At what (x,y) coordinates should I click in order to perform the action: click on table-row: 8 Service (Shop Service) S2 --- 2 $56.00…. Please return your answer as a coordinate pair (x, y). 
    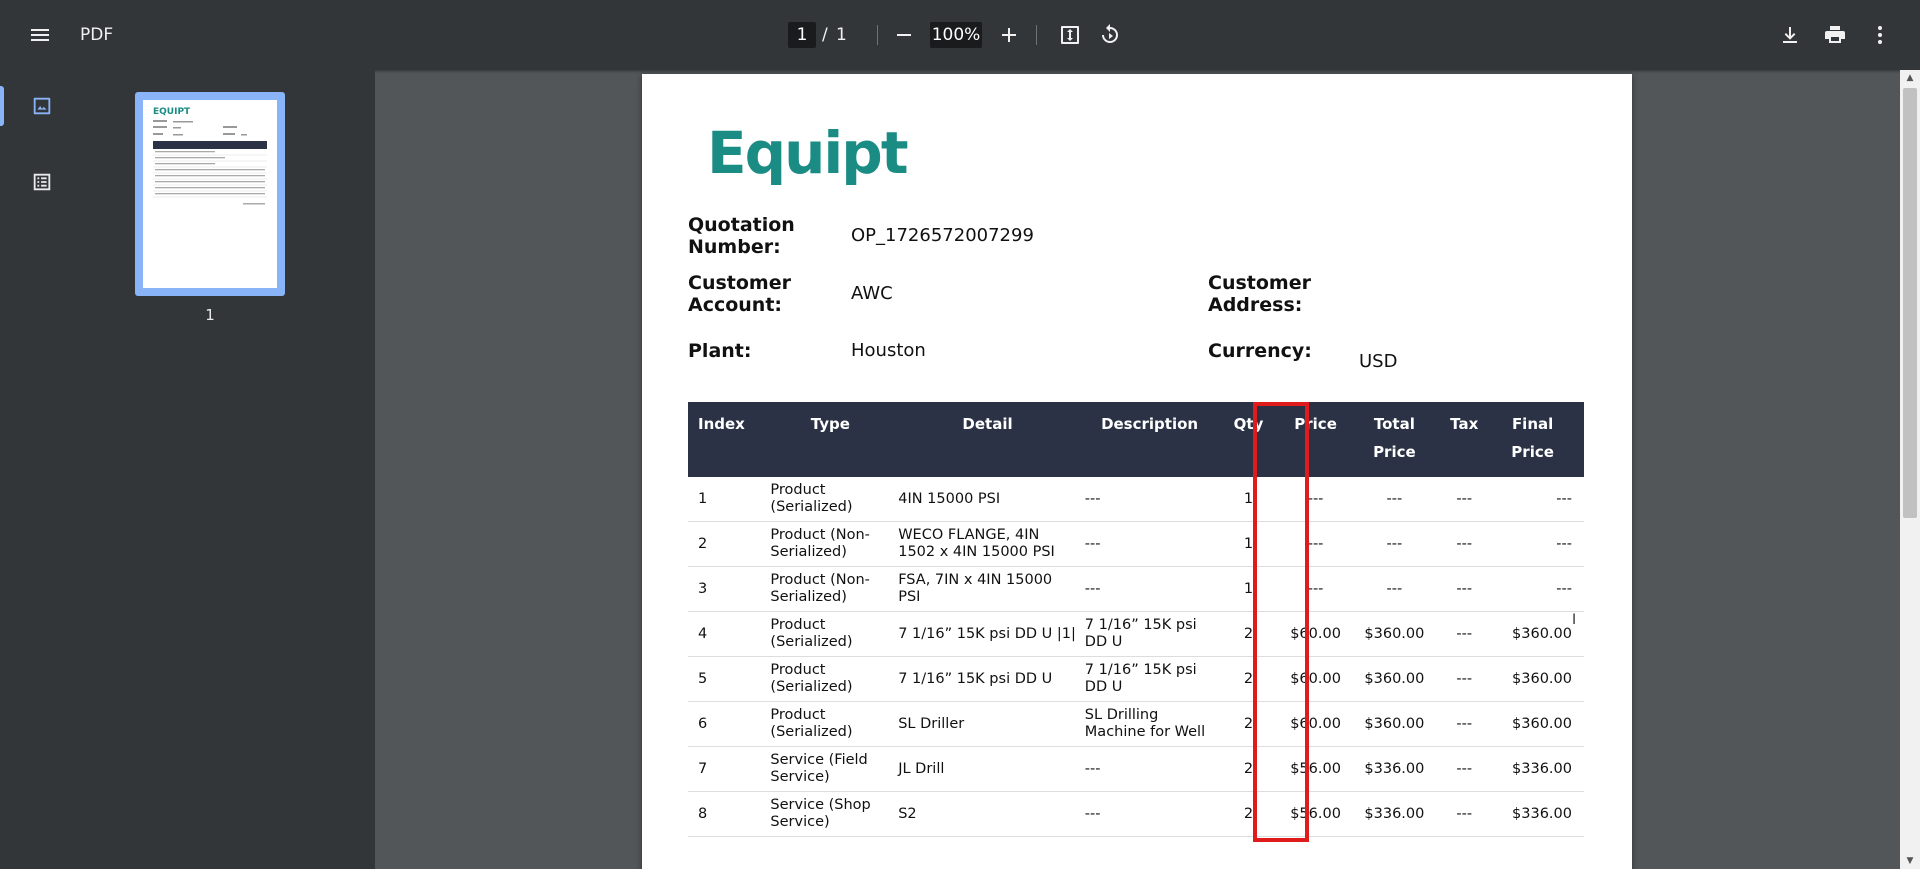
    Looking at the image, I should click on (1136, 814).